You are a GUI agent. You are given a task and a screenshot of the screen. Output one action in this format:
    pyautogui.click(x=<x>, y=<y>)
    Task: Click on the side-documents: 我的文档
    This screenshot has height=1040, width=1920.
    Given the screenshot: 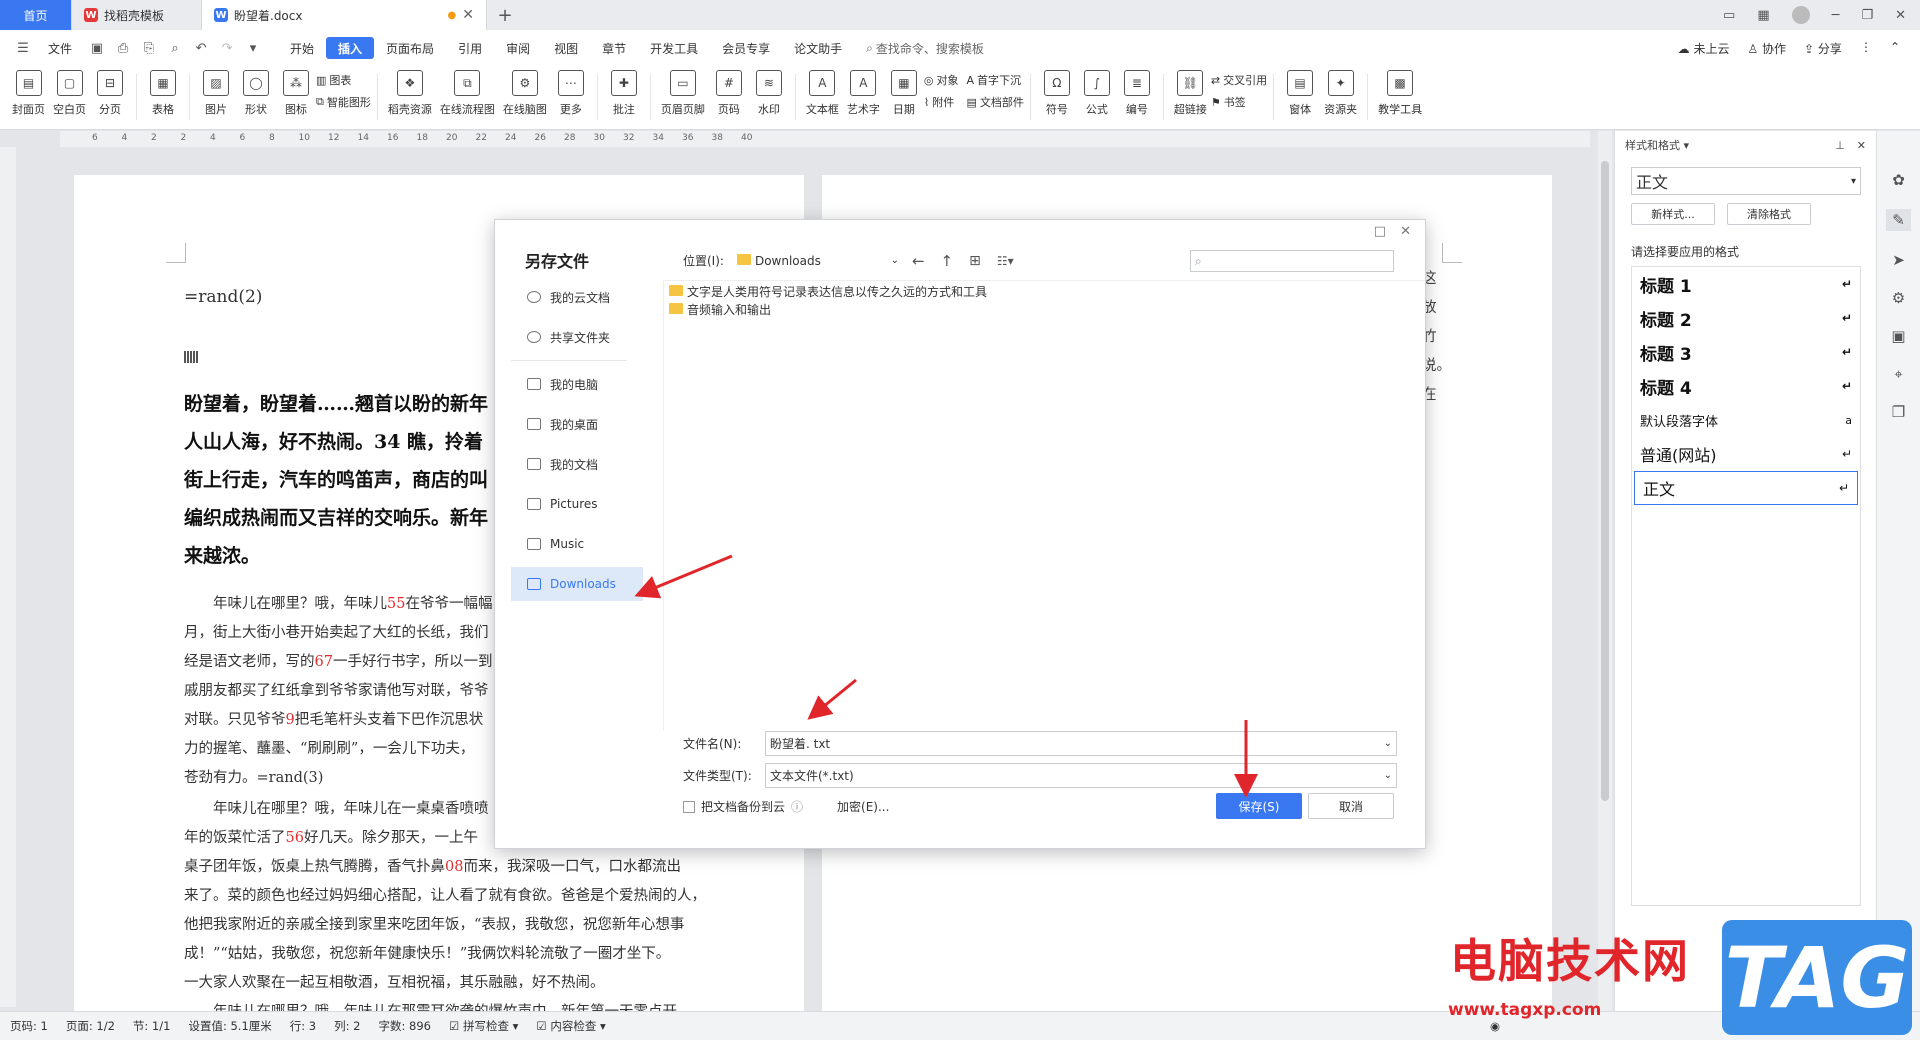 What is the action you would take?
    pyautogui.click(x=575, y=464)
    